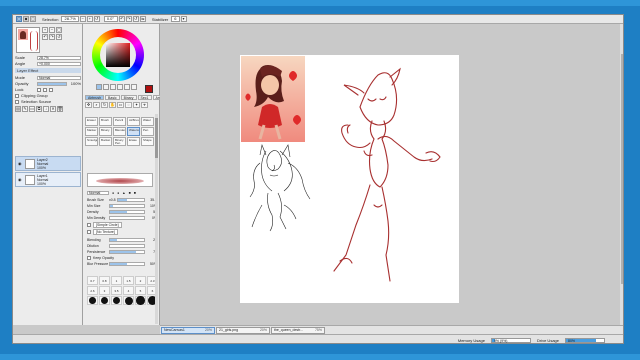 The image size is (640, 360). I want to click on tools-scrollbar, so click(156, 219).